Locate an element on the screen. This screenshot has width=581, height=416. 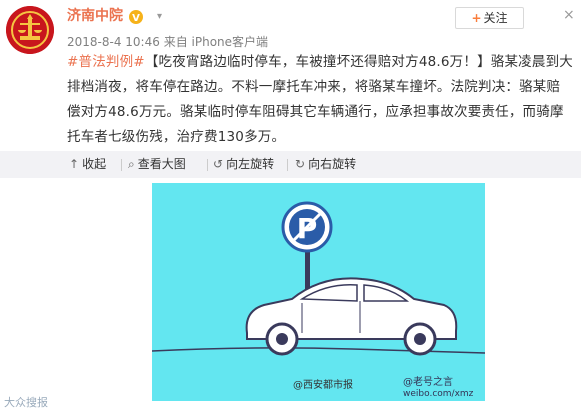
verified-badge-icon: V is located at coordinates (136, 18).